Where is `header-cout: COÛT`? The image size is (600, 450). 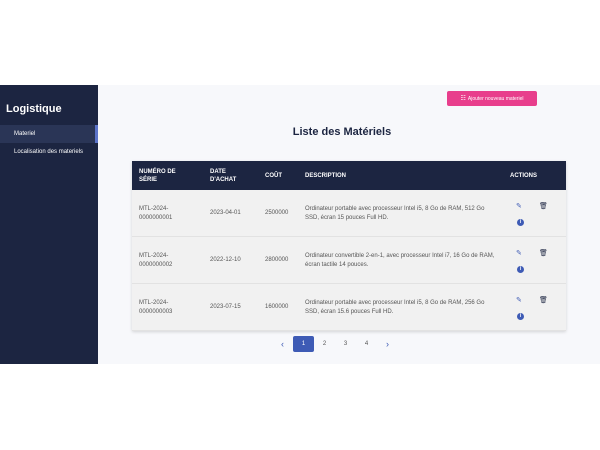
header-cout: COÛT is located at coordinates (273, 175).